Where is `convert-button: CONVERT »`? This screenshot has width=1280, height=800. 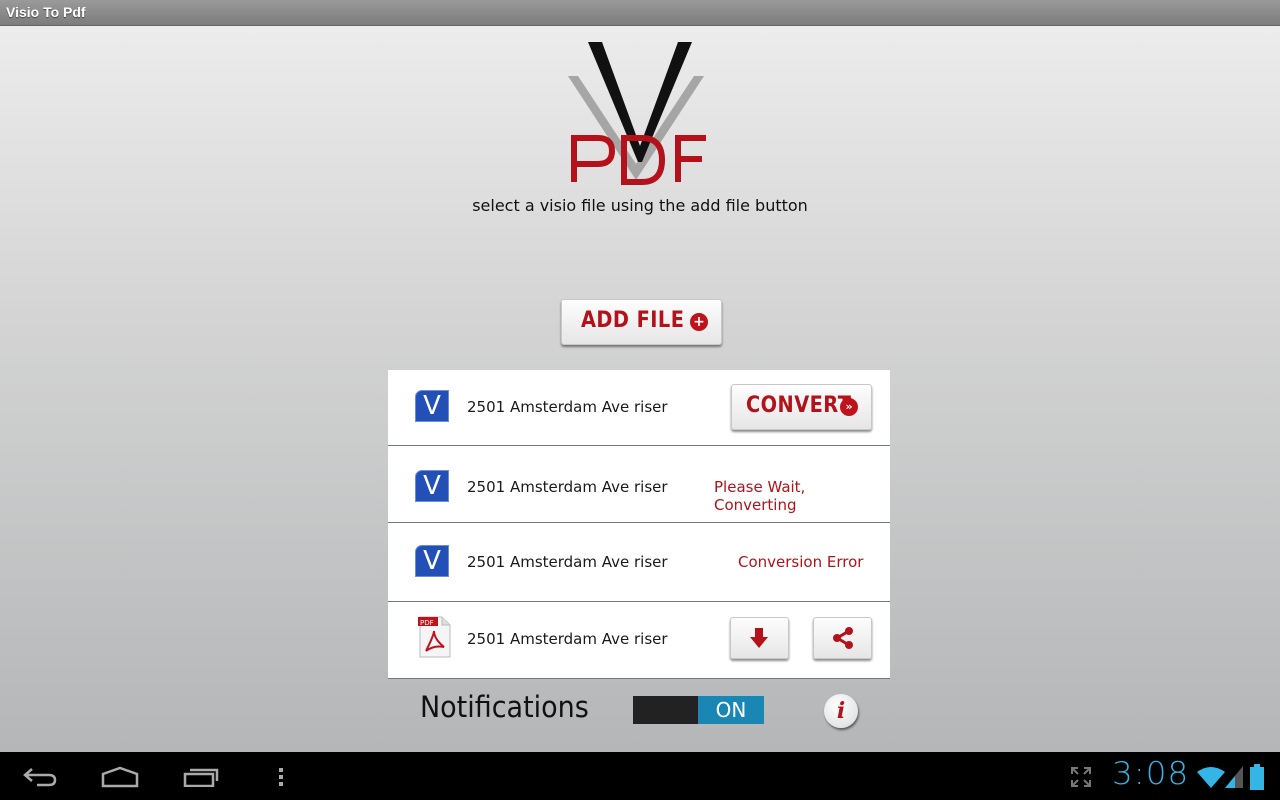 convert-button: CONVERT » is located at coordinates (801, 407).